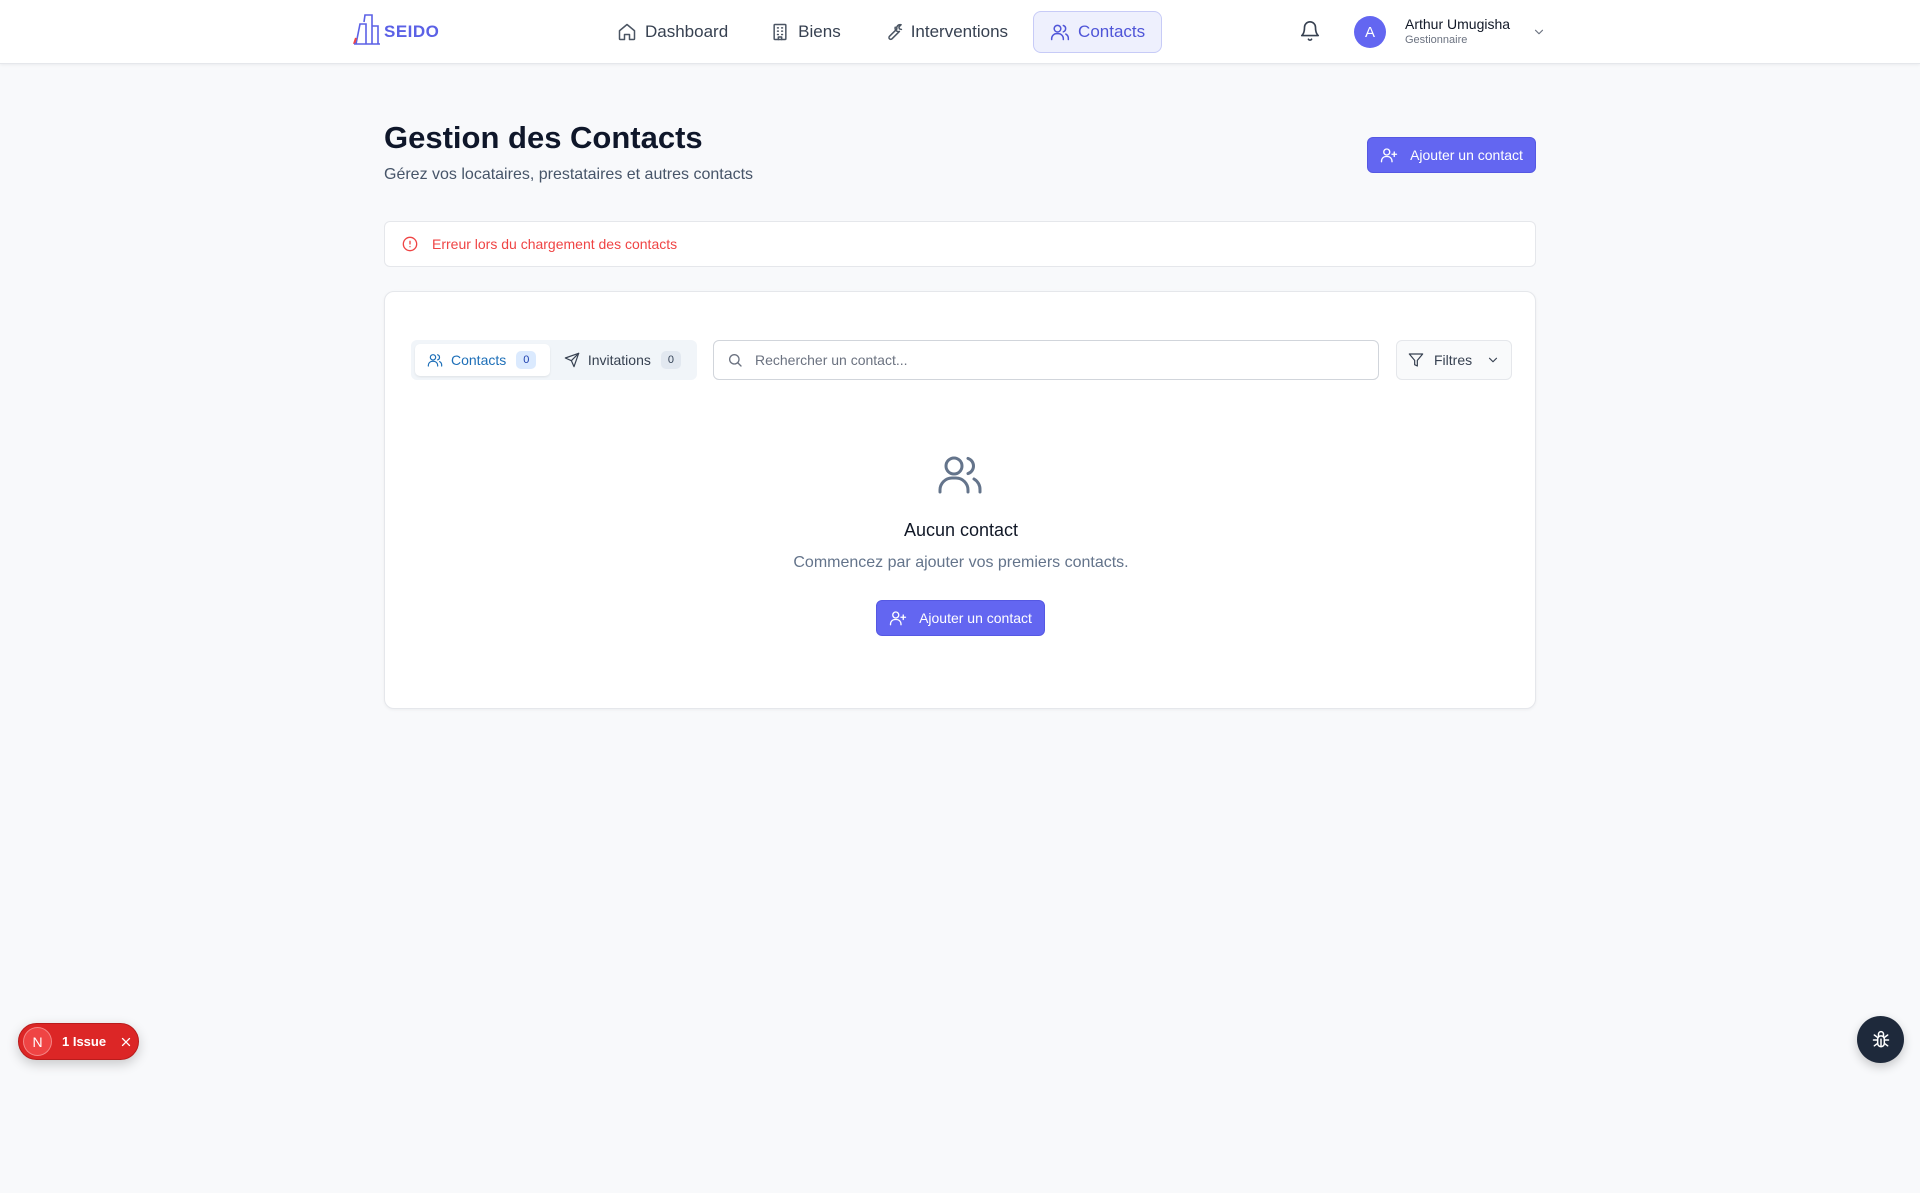 The height and width of the screenshot is (1193, 1920). I want to click on issues-badge-close, so click(126, 1042).